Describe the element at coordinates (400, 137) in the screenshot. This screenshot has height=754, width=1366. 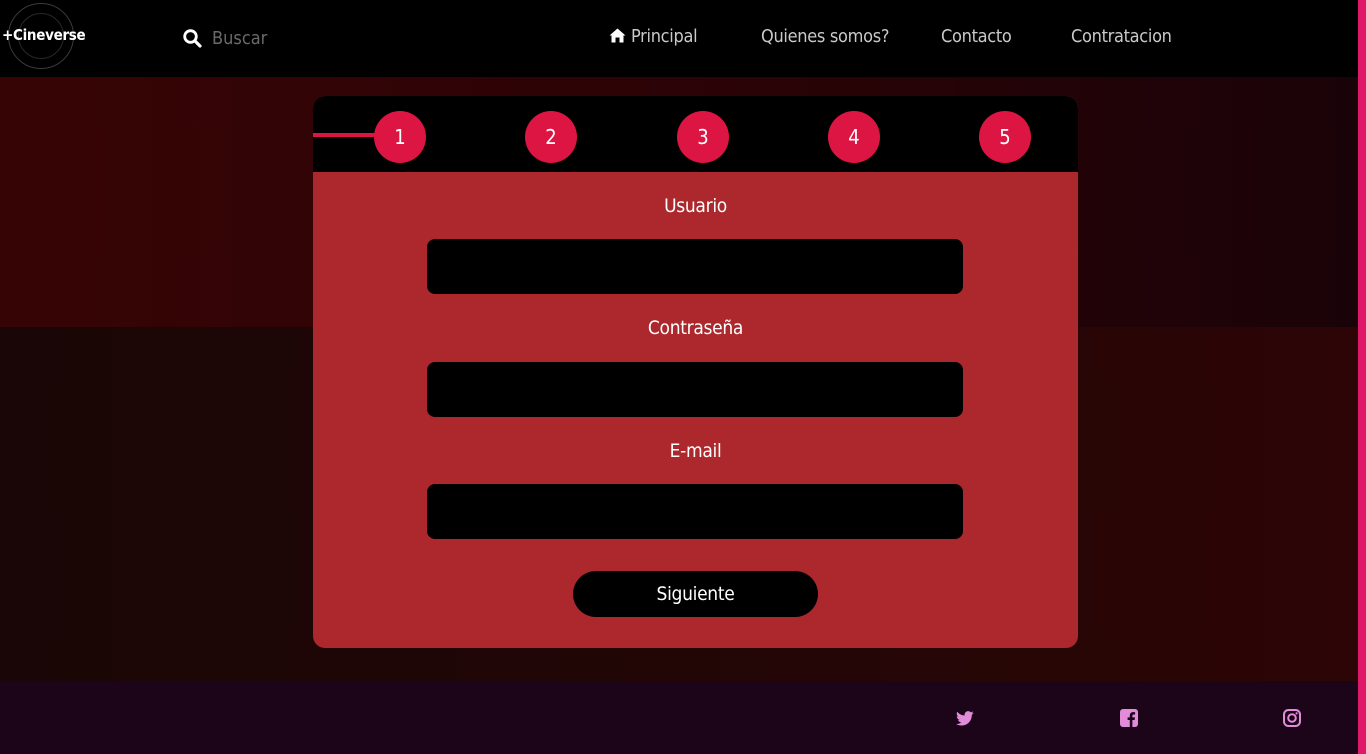
I see `step-1: 1` at that location.